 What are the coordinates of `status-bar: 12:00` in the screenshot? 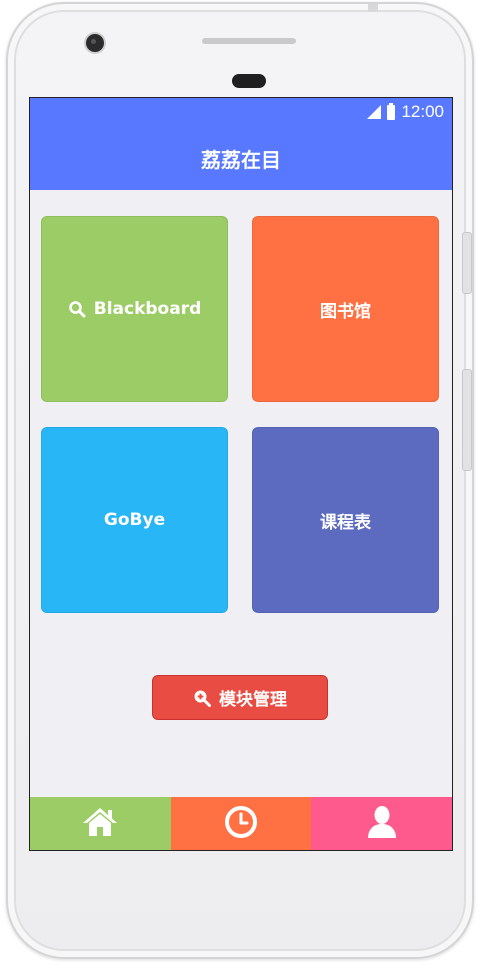 It's located at (241, 112).